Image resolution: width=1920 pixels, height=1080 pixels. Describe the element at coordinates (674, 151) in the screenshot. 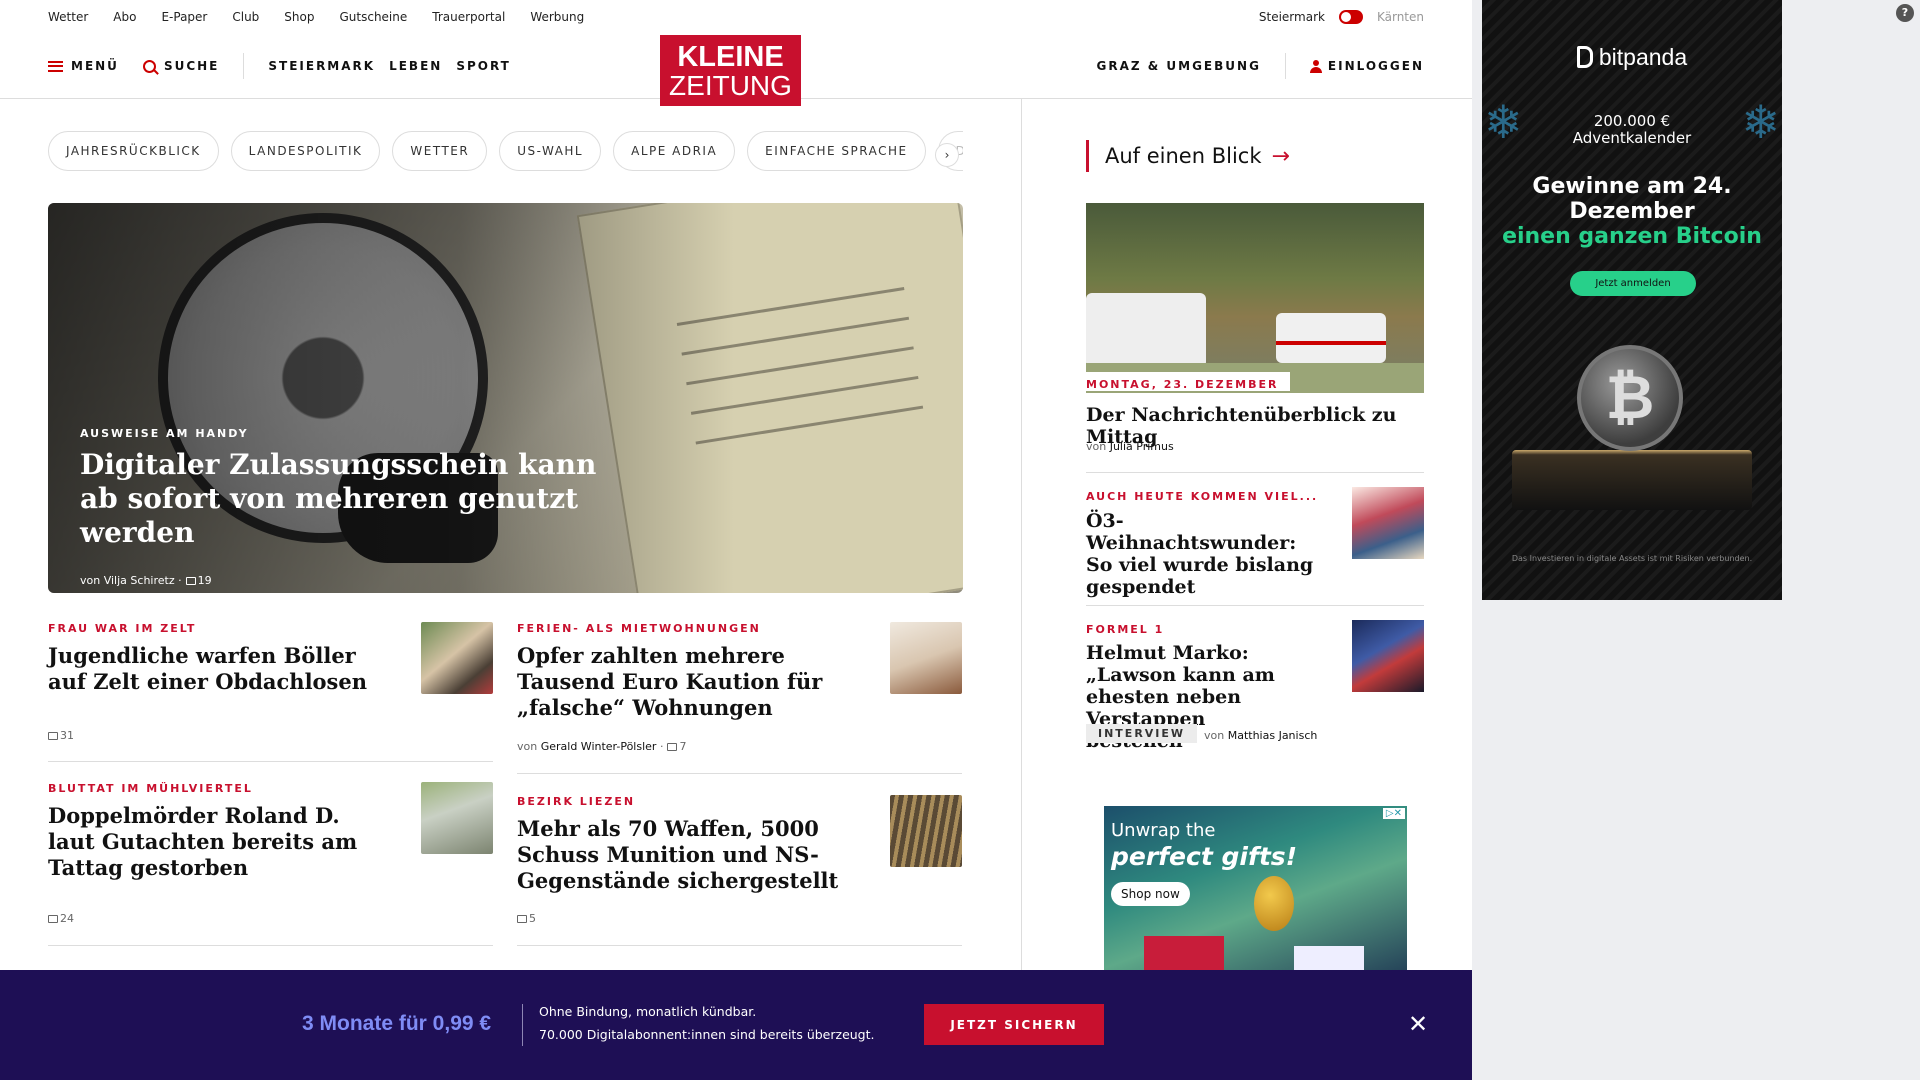

I see `topic-chip: ALPE ADRIA` at that location.